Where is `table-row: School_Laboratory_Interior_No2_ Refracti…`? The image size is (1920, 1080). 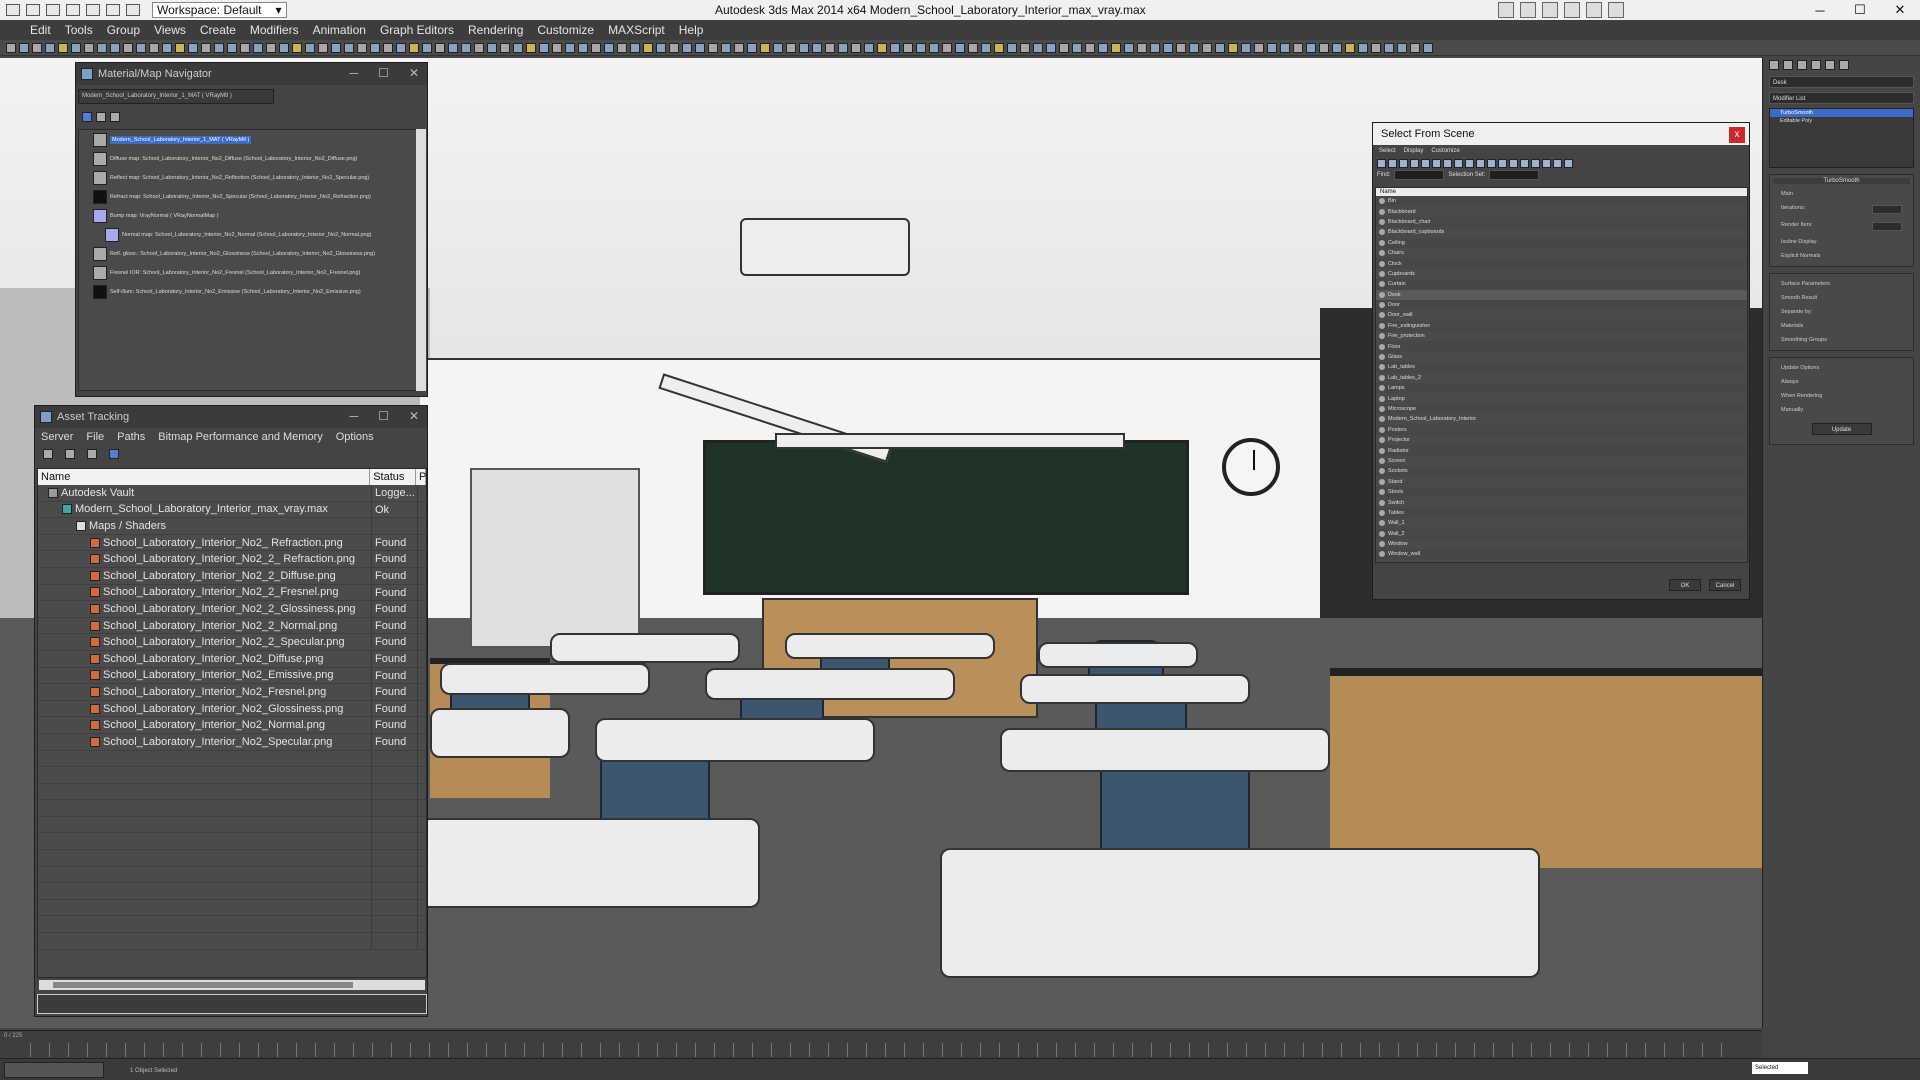 table-row: School_Laboratory_Interior_No2_ Refracti… is located at coordinates (232, 543).